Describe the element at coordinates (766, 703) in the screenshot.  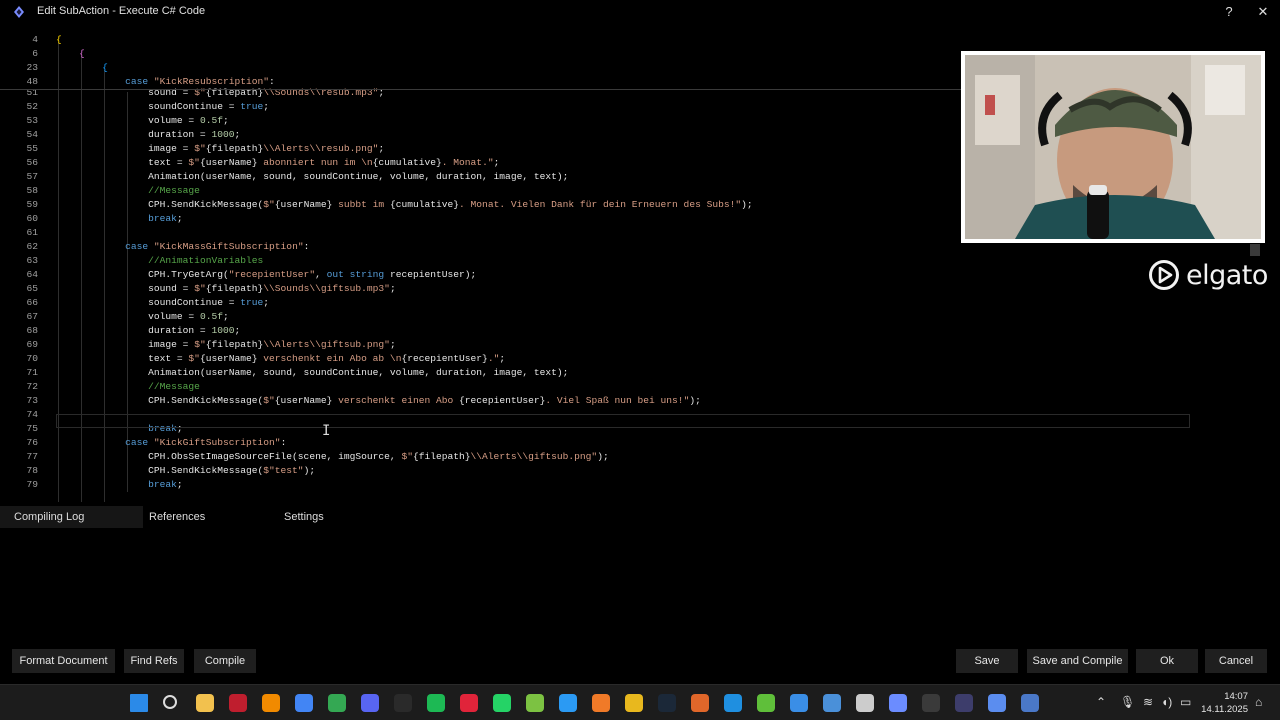
I see `app-green-cube-icon` at that location.